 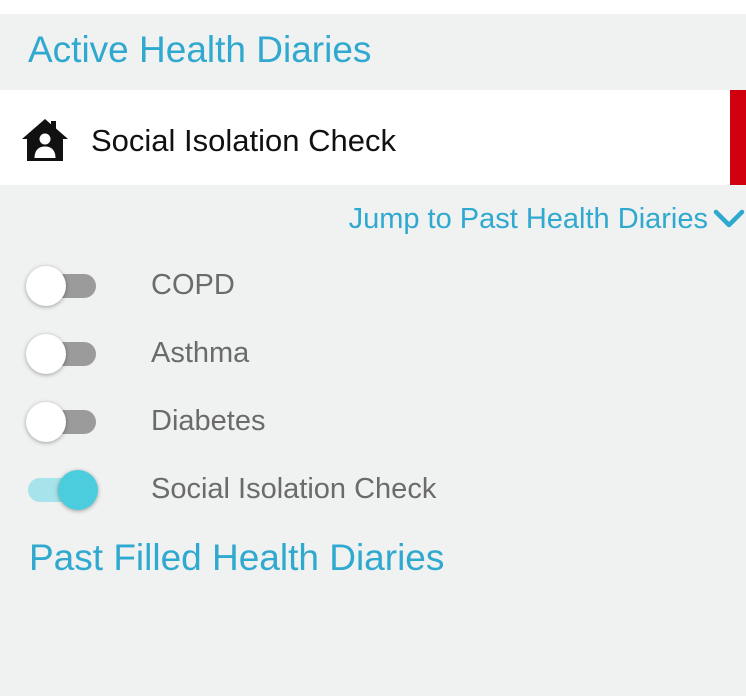 What do you see at coordinates (200, 49) in the screenshot?
I see `active-diaries-title: Active Health Diaries` at bounding box center [200, 49].